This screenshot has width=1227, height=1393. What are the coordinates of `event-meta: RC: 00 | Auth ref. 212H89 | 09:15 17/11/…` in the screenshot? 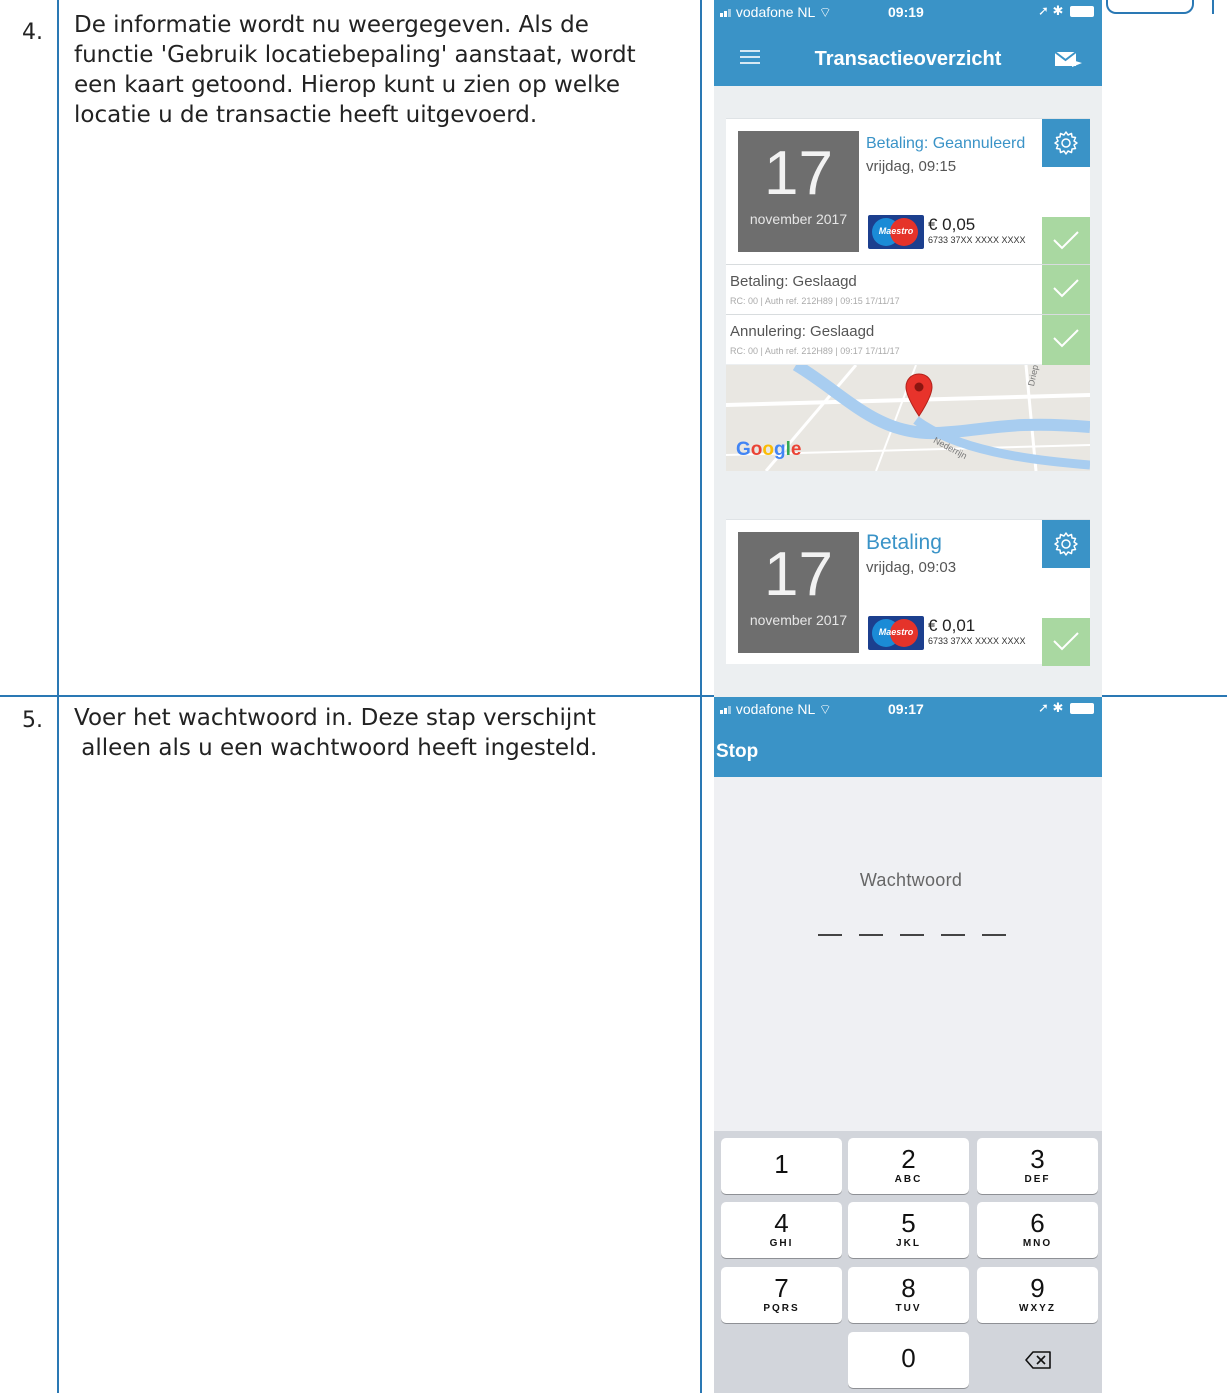 It's located at (815, 301).